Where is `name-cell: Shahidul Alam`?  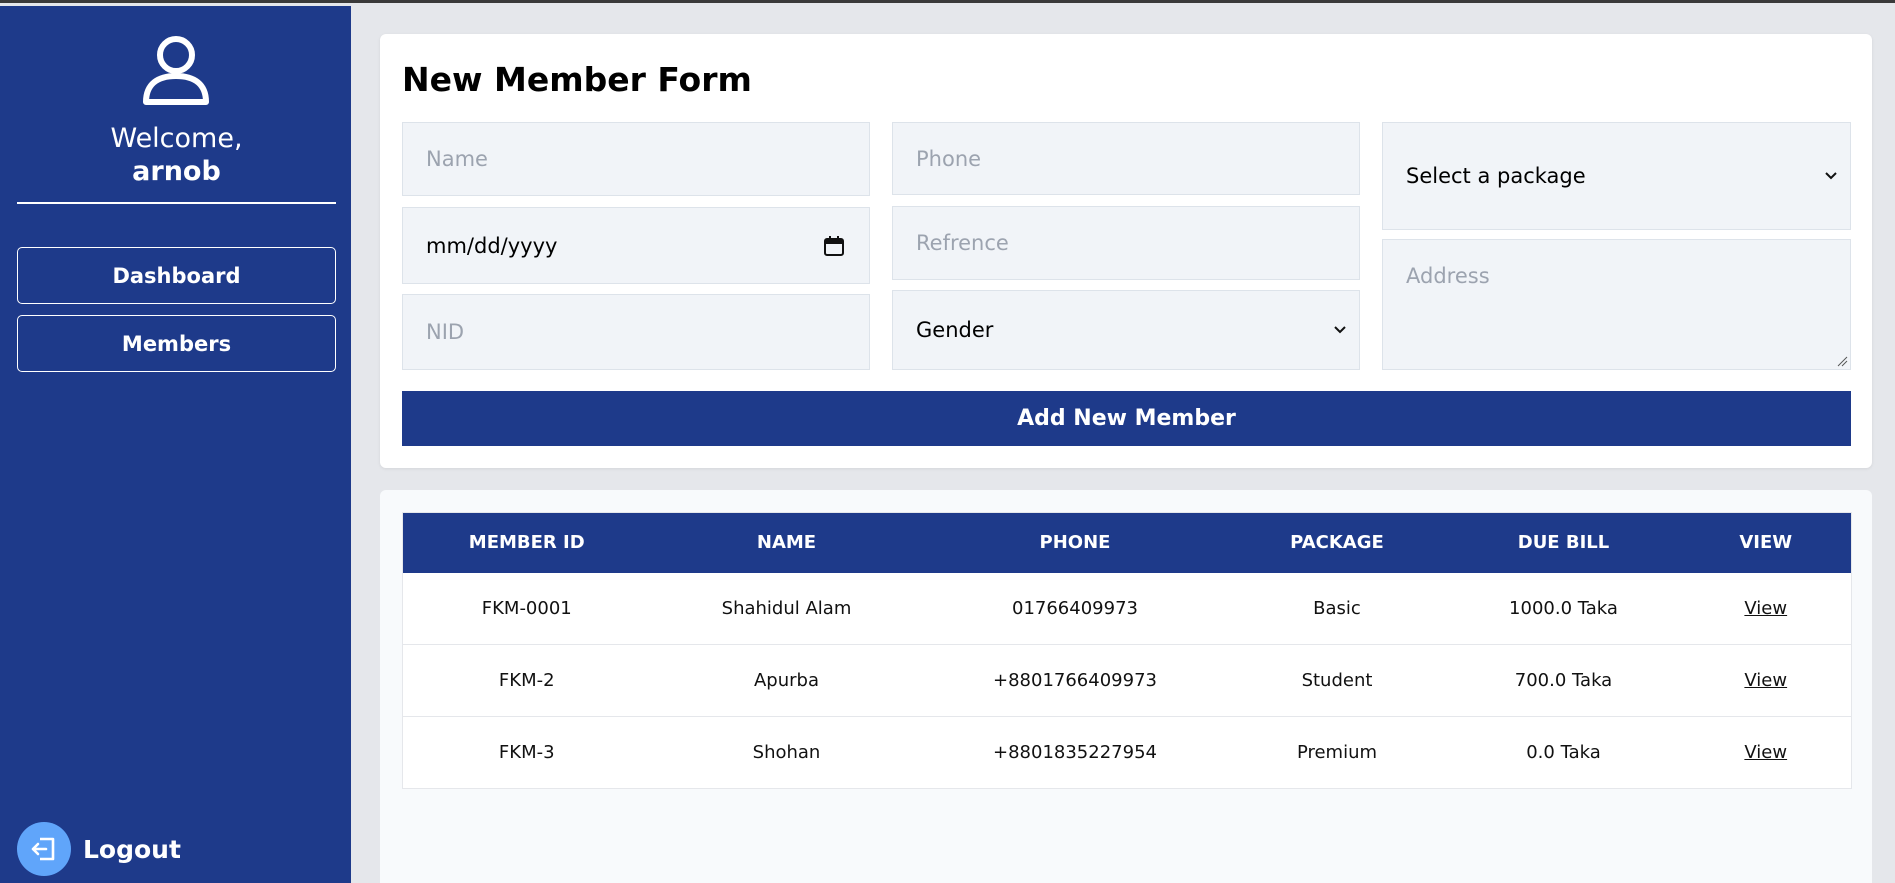 name-cell: Shahidul Alam is located at coordinates (786, 608).